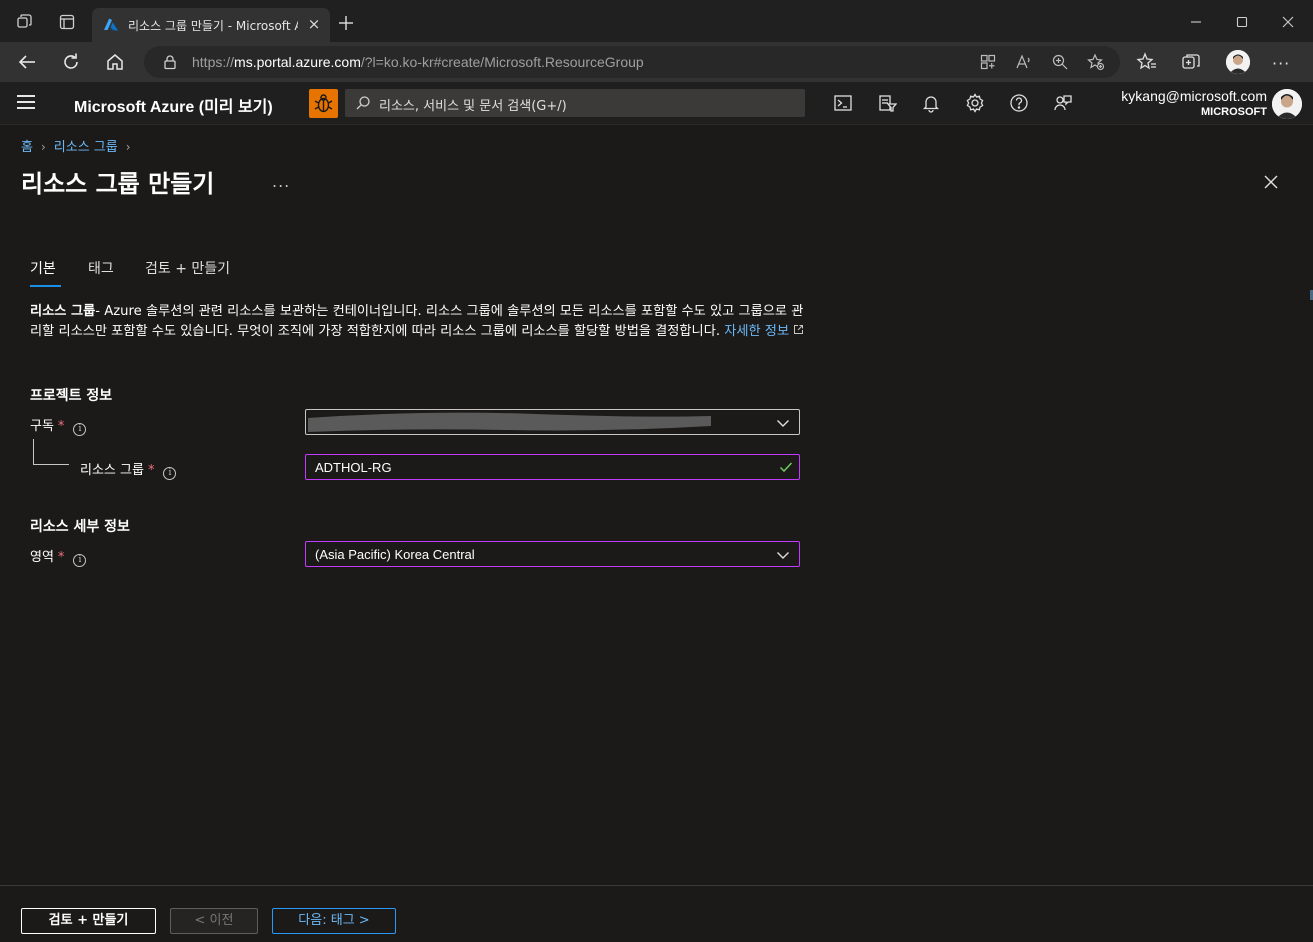  I want to click on close-icon, so click(1271, 182).